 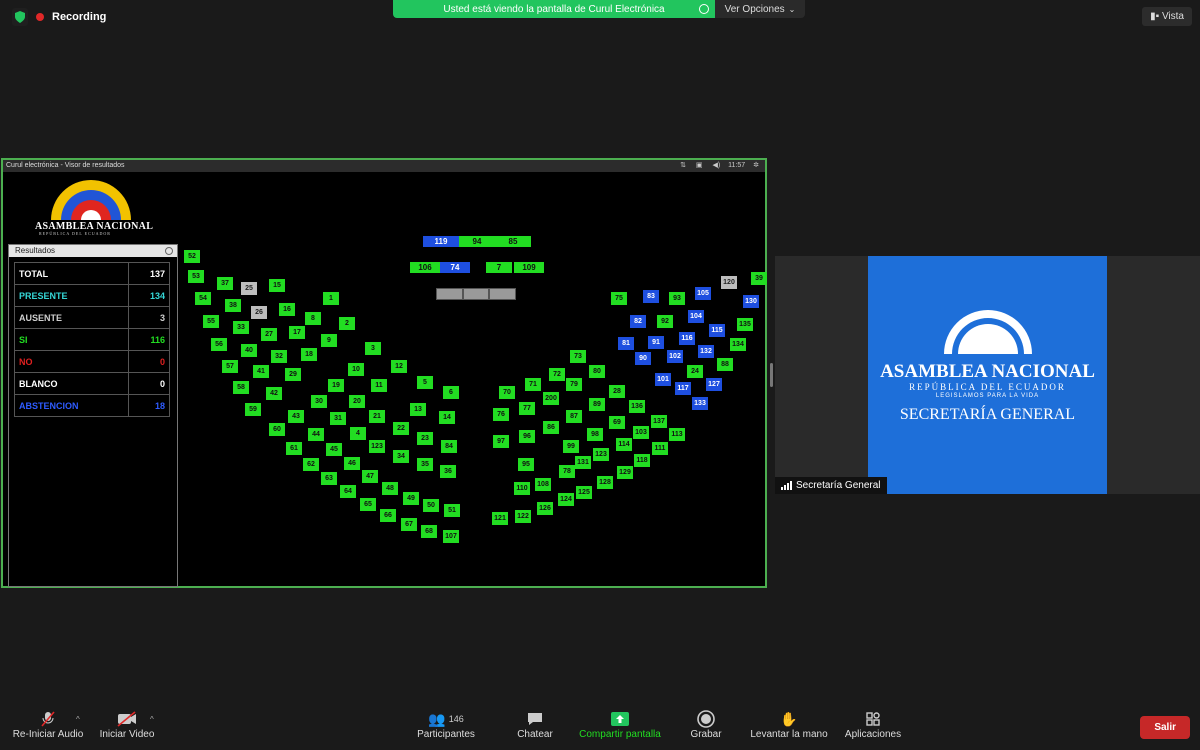 I want to click on chat-button: Chatear, so click(x=535, y=724).